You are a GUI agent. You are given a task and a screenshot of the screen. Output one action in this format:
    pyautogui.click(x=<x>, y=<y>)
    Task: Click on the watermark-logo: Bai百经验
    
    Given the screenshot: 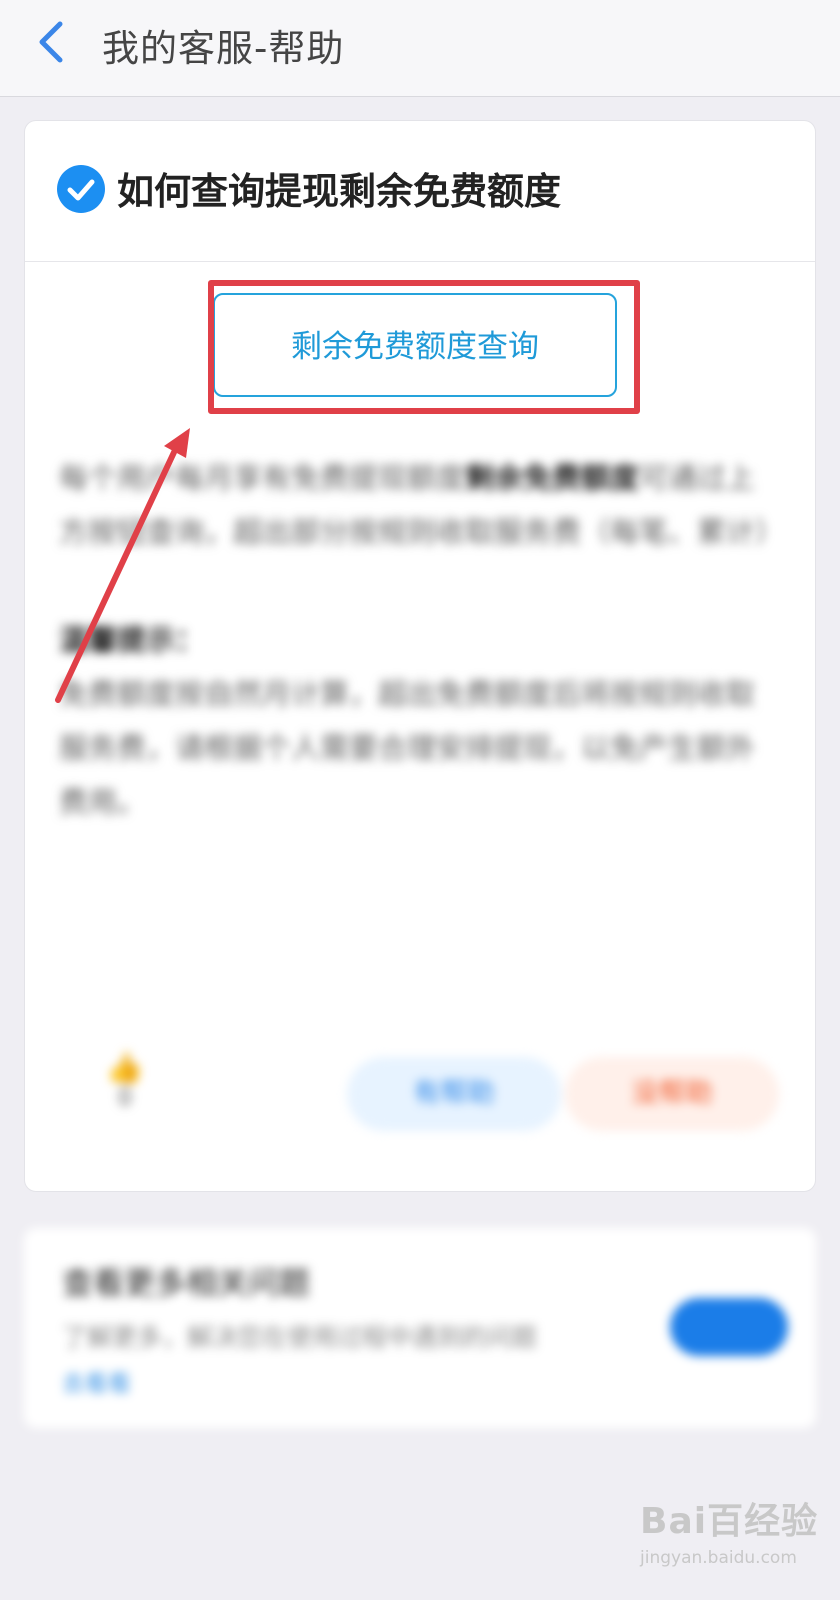 What is the action you would take?
    pyautogui.click(x=729, y=1521)
    